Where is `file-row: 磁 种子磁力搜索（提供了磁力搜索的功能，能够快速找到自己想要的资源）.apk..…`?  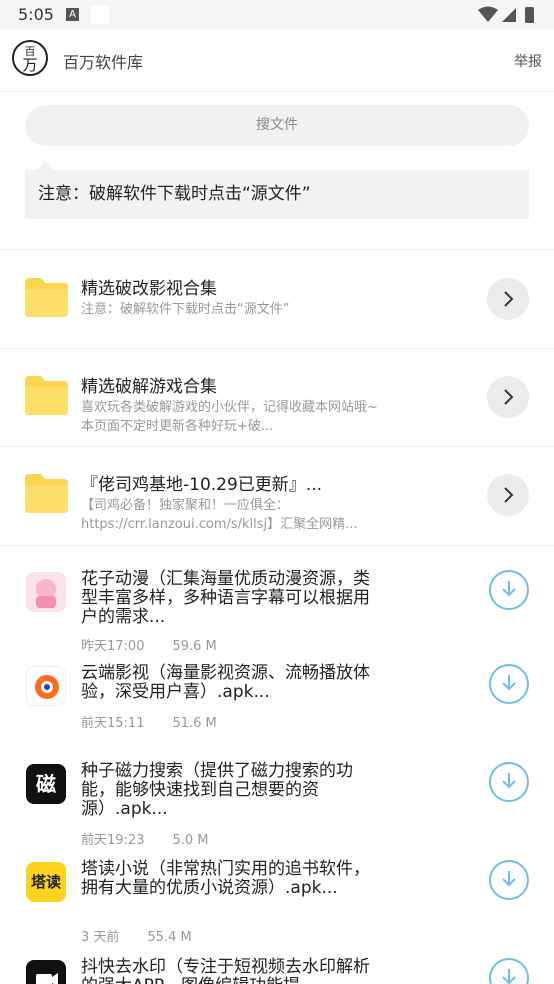 file-row: 磁 种子磁力搜索（提供了磁力搜索的功能，能够快速找到自己想要的资源）.apk..… is located at coordinates (277, 794).